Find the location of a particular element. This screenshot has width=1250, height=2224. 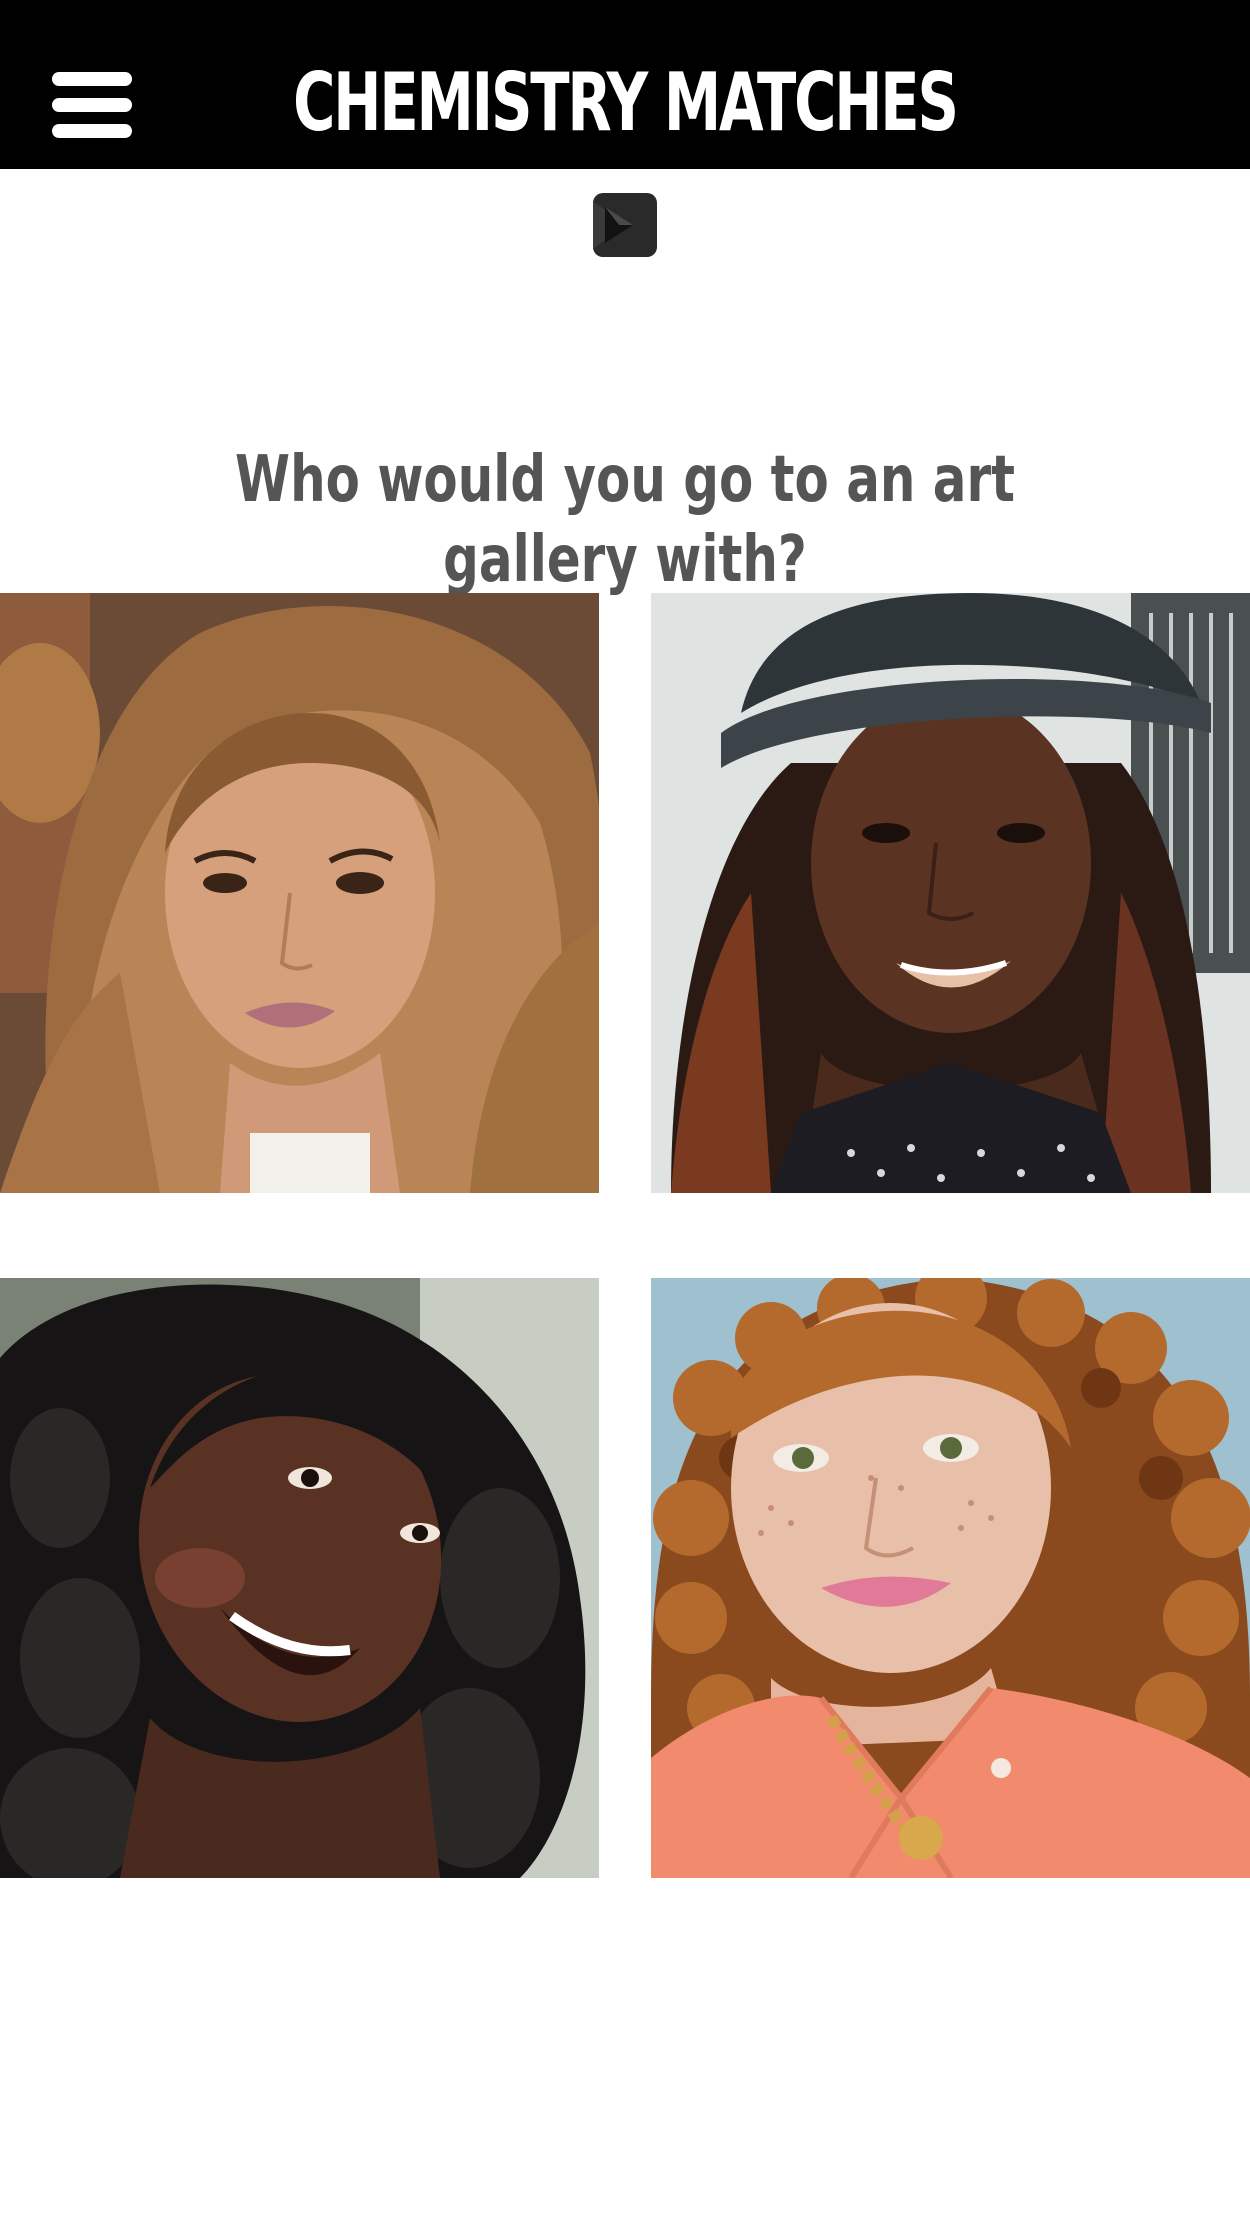

app-header: CHEMISTRY MATCHES is located at coordinates (625, 84).